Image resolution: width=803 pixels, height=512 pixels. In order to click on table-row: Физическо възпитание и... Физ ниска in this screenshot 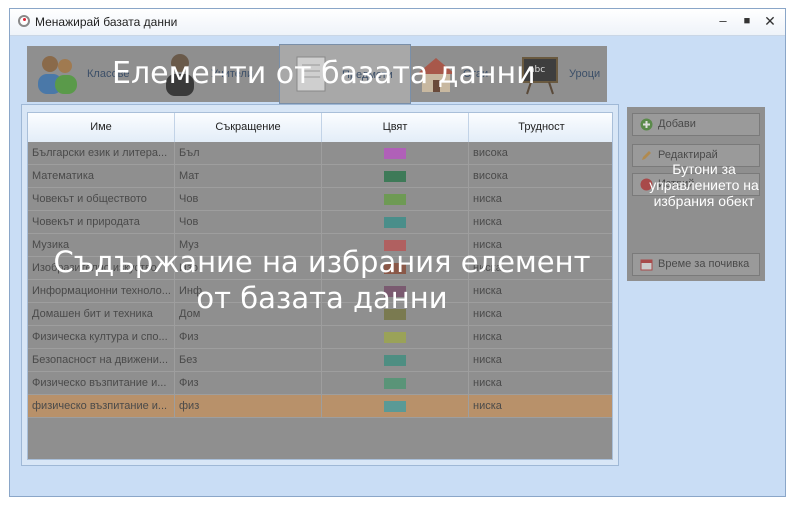, I will do `click(320, 383)`.